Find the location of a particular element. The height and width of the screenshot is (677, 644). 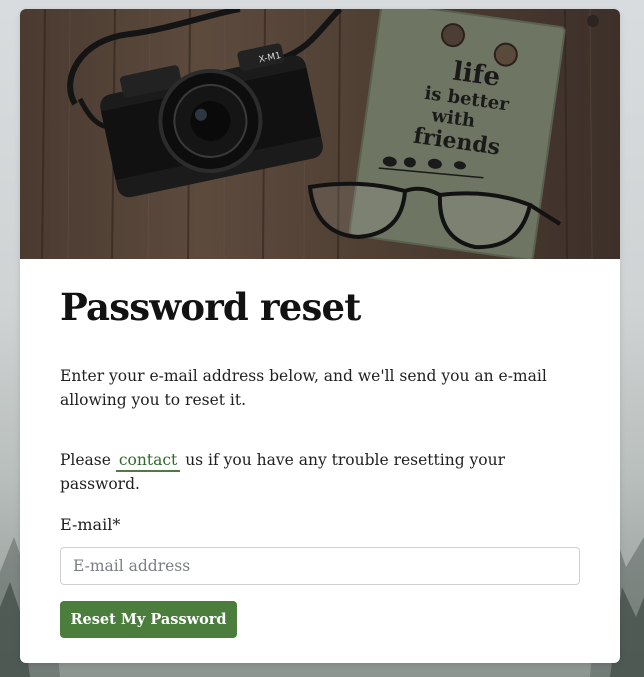

page-title: Password reset is located at coordinates (210, 307).